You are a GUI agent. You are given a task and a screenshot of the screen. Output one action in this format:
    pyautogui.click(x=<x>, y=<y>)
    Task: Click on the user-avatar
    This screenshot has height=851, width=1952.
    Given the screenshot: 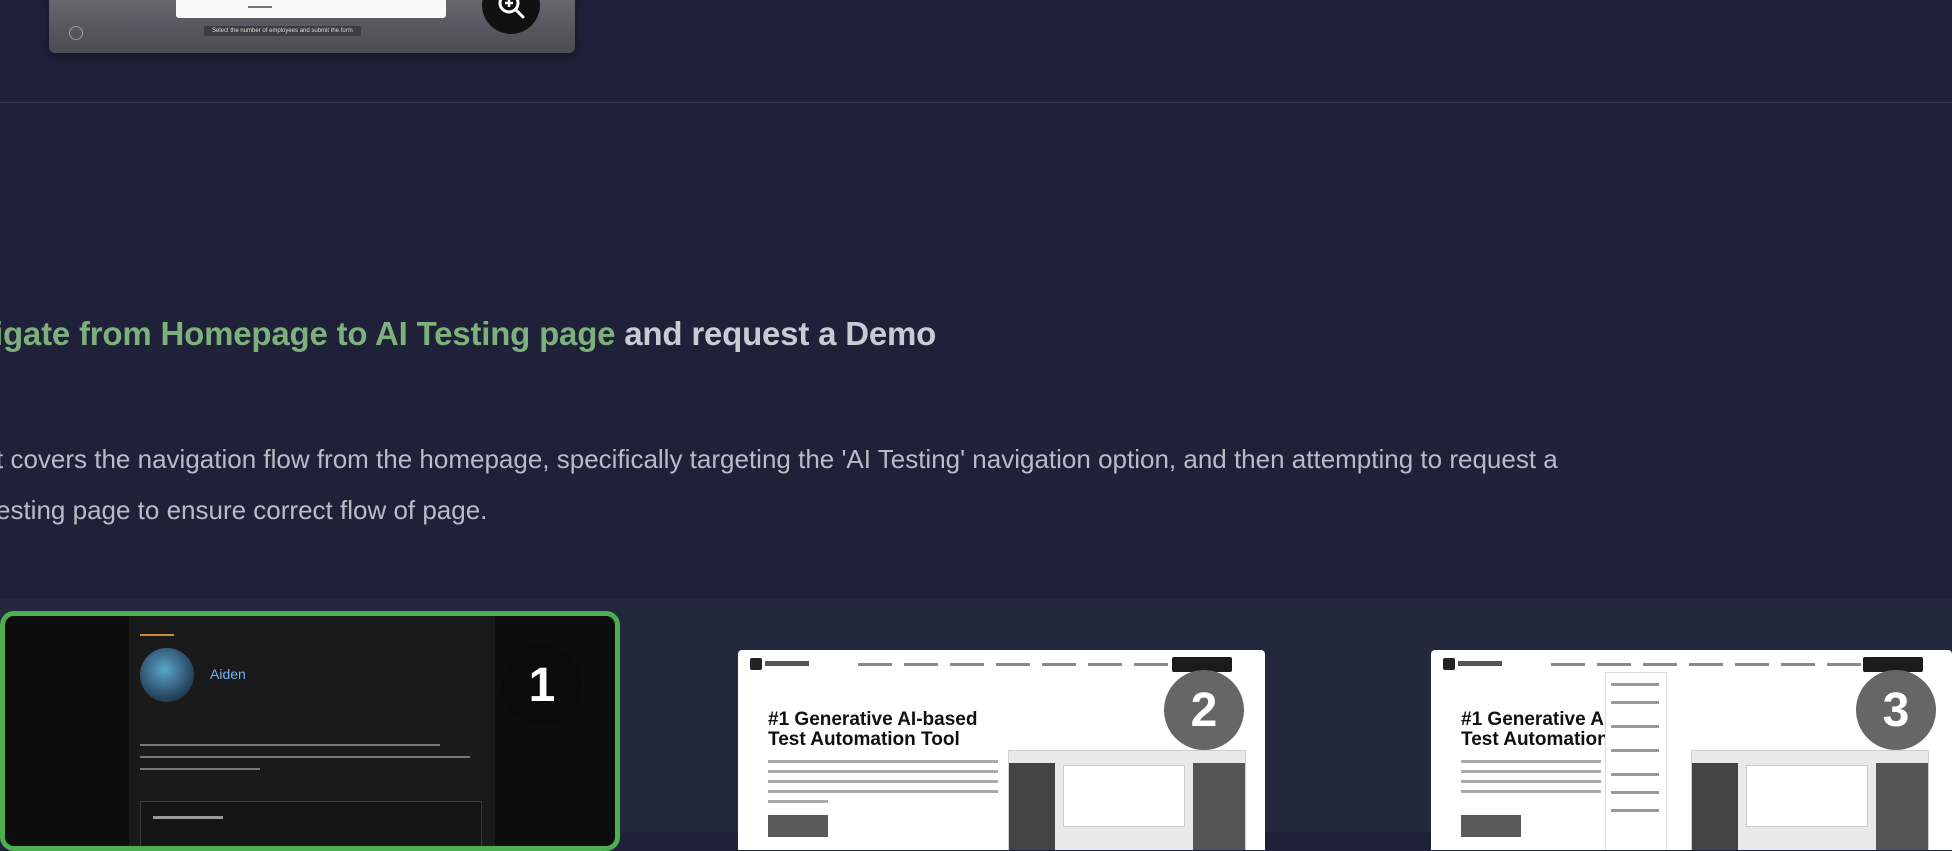 What is the action you would take?
    pyautogui.click(x=167, y=675)
    